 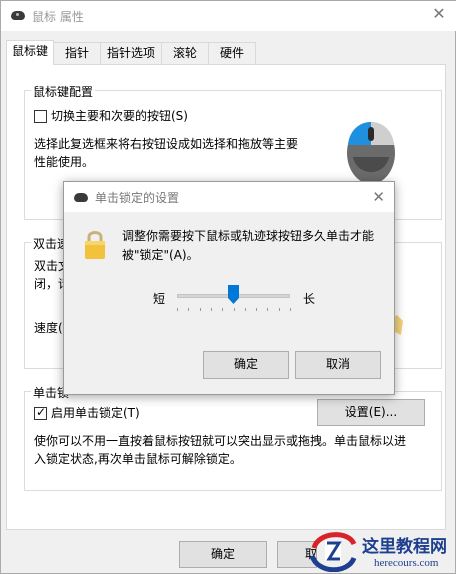 I want to click on dialog-message-line2: 被"锁定"(A)。, so click(x=160, y=255).